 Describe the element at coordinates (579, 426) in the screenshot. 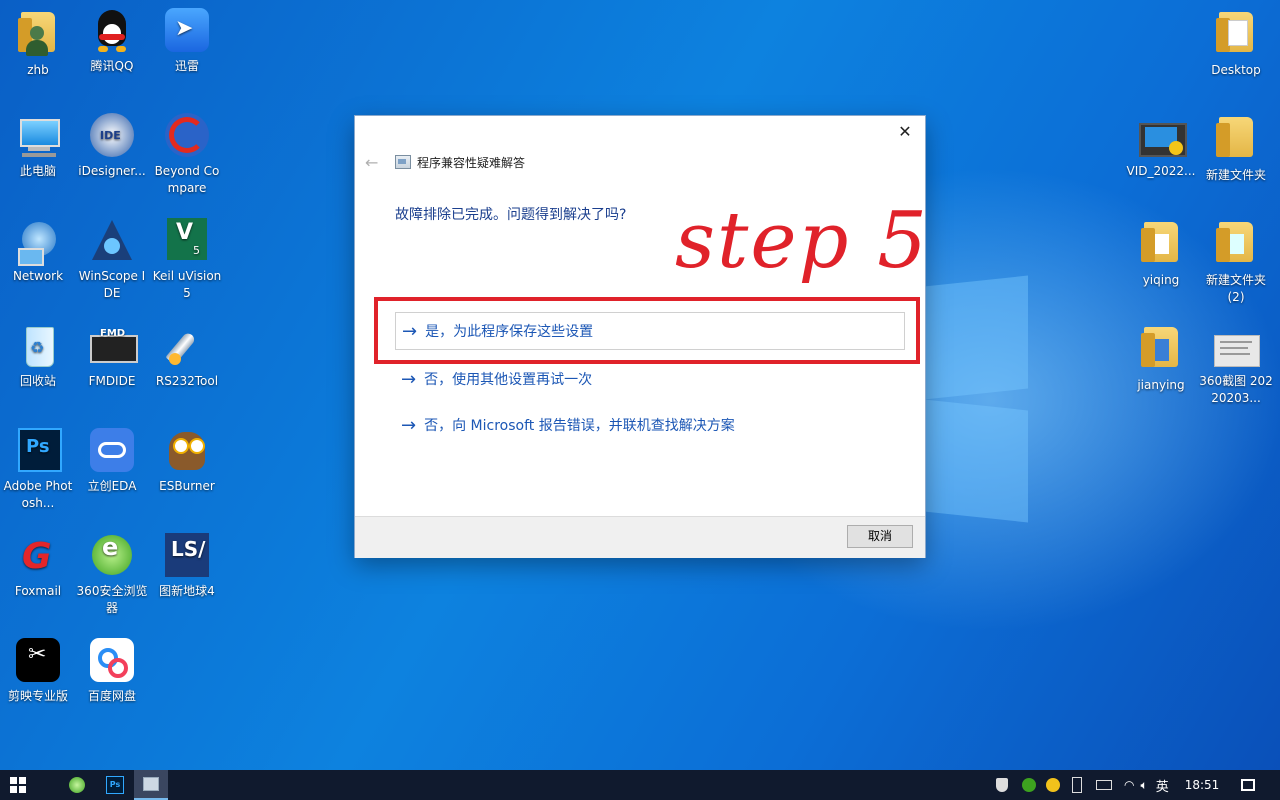

I see `option-label: 否，向 Microsoft 报告错误，并联机查找解决方案` at that location.